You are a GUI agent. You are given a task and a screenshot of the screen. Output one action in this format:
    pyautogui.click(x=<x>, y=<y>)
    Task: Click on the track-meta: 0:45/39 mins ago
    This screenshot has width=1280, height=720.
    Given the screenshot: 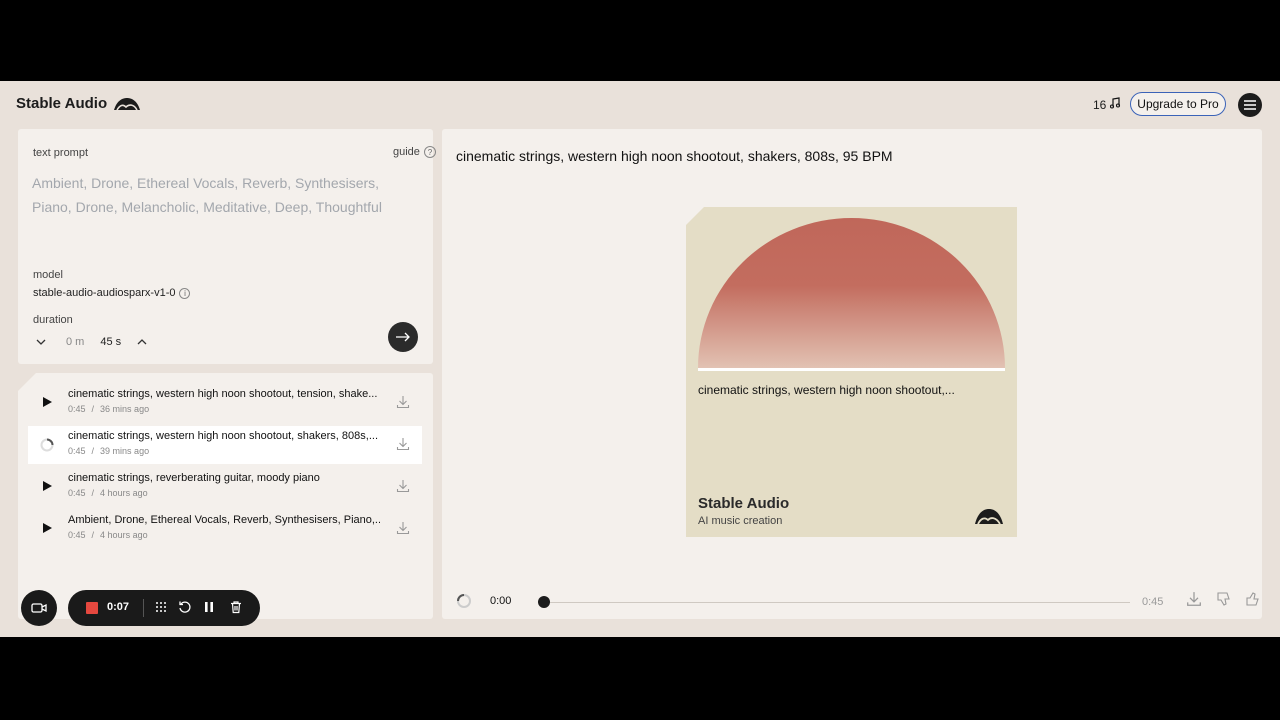 What is the action you would take?
    pyautogui.click(x=109, y=451)
    